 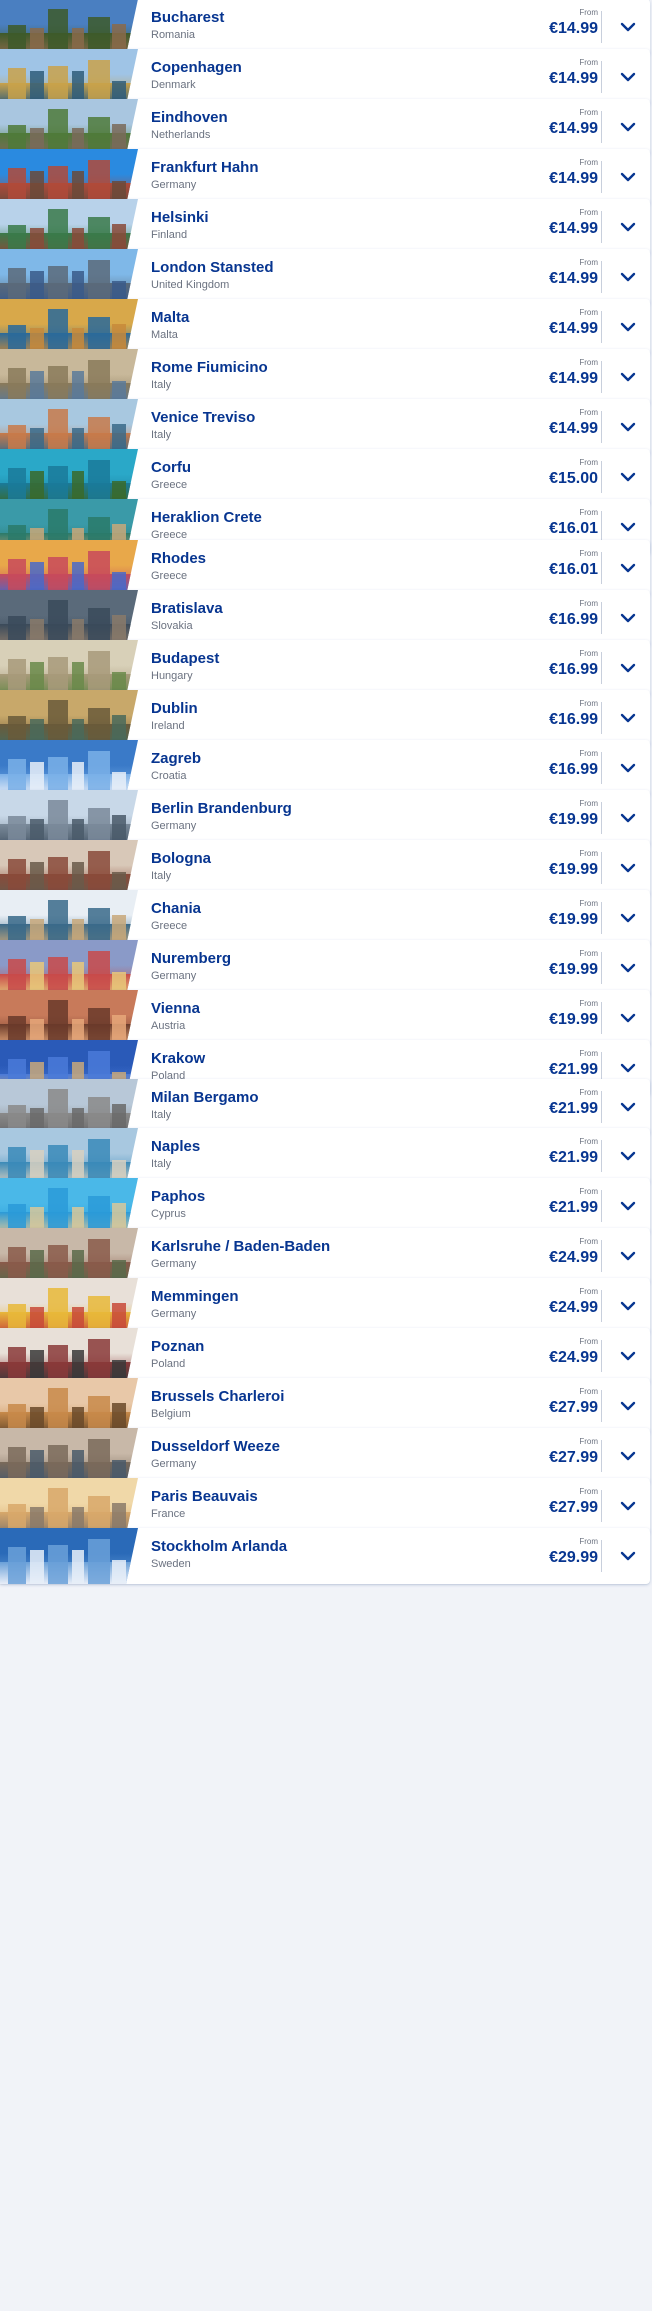 What do you see at coordinates (69, 618) in the screenshot?
I see `old-town-hill-image` at bounding box center [69, 618].